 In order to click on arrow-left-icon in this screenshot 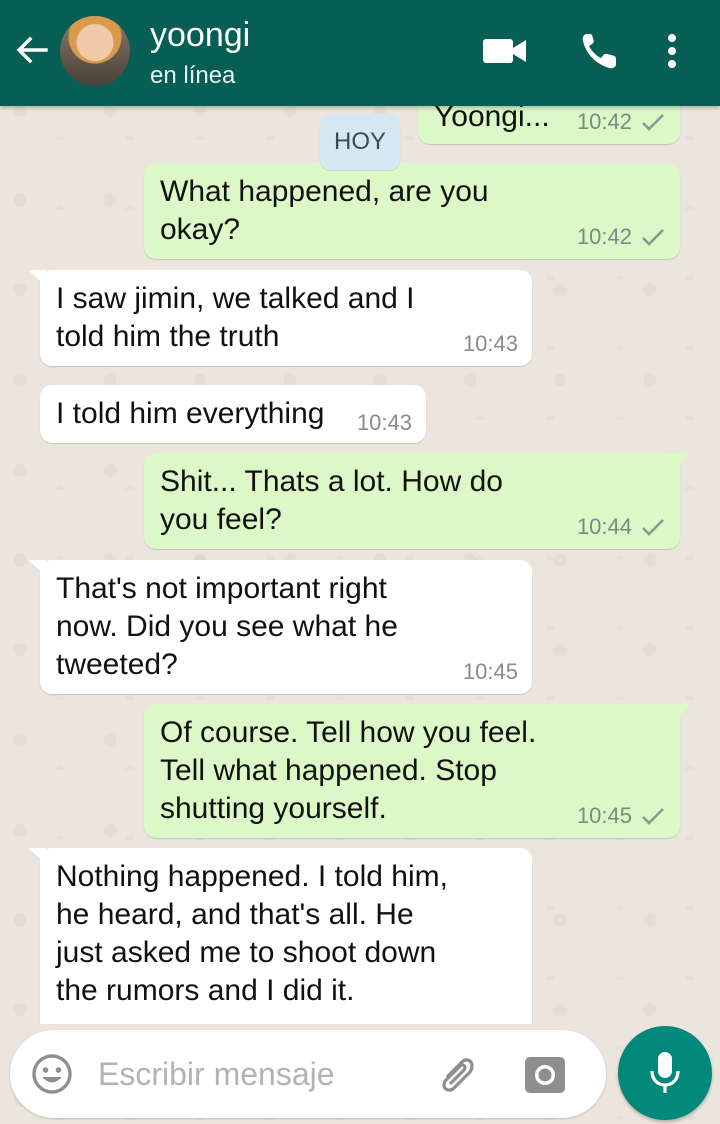, I will do `click(32, 50)`.